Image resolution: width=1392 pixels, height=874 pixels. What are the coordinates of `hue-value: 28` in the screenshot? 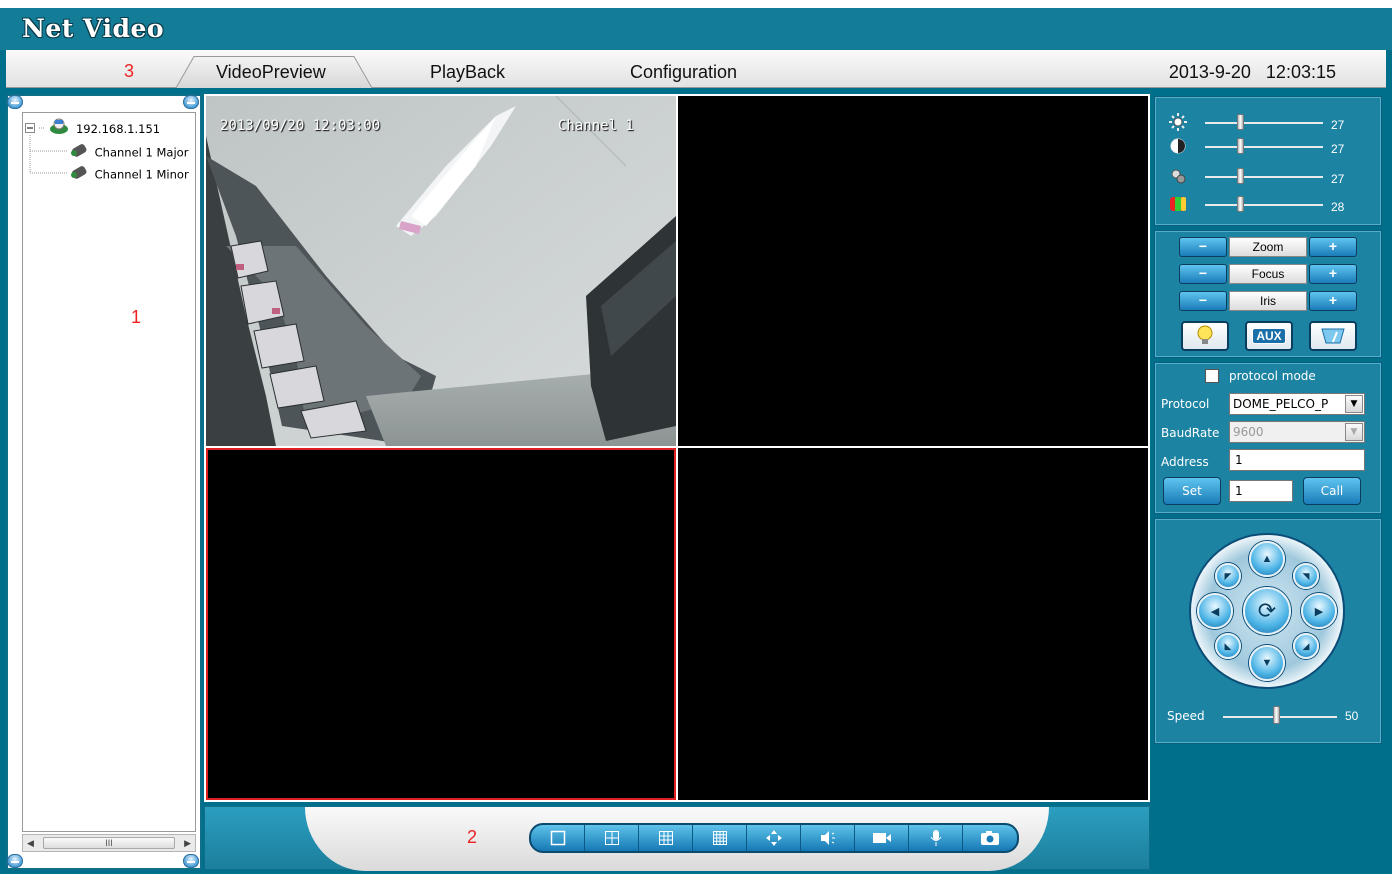 It's located at (1338, 207).